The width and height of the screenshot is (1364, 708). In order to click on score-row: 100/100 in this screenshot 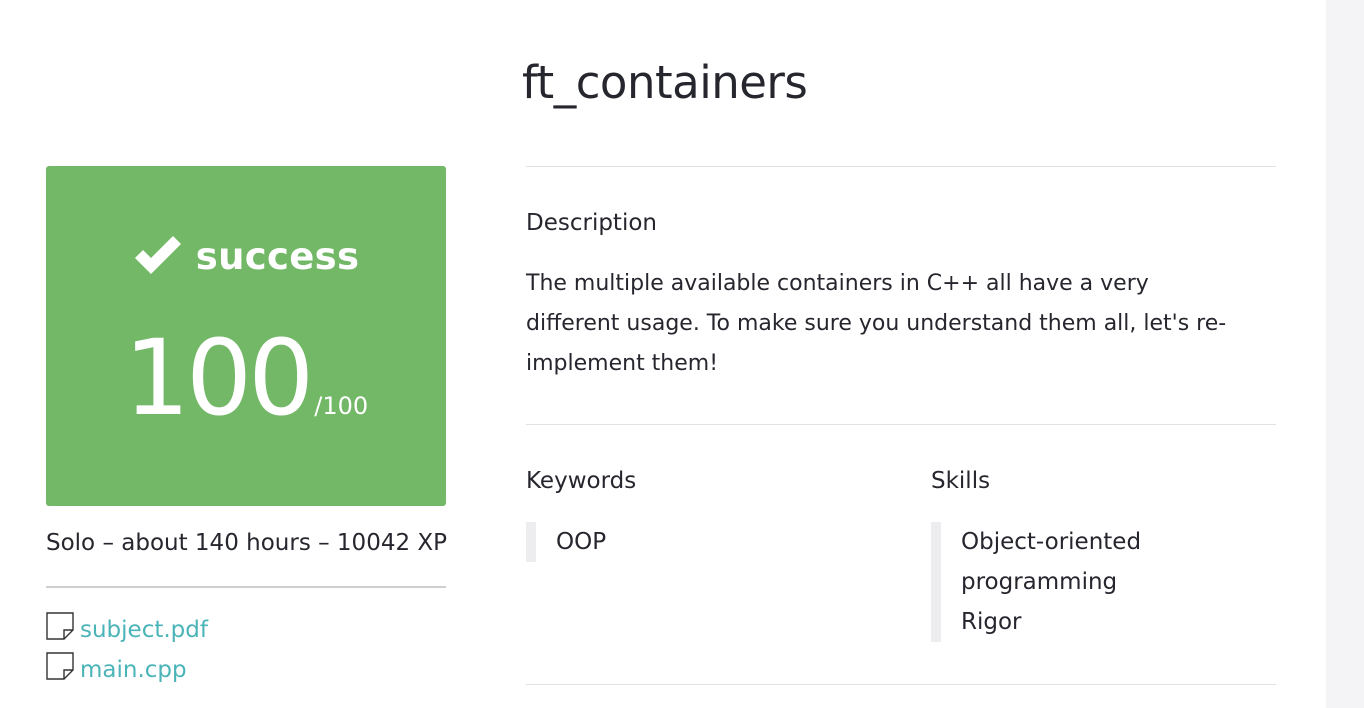, I will do `click(246, 378)`.